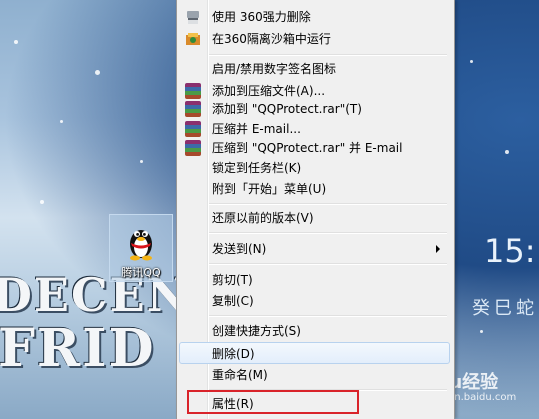 The height and width of the screenshot is (419, 539). Describe the element at coordinates (78, 348) in the screenshot. I see `wallpaper-banner-line2: FRID` at that location.